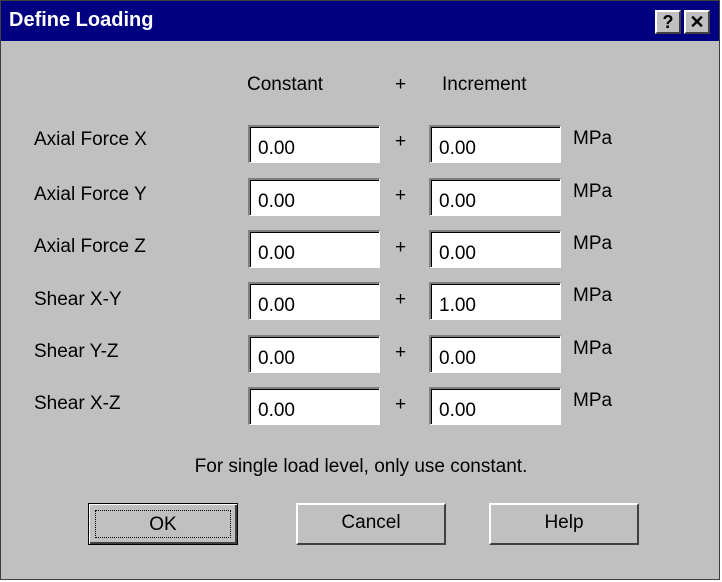  Describe the element at coordinates (314, 354) in the screenshot. I see `constant-input-shear-y-z` at that location.